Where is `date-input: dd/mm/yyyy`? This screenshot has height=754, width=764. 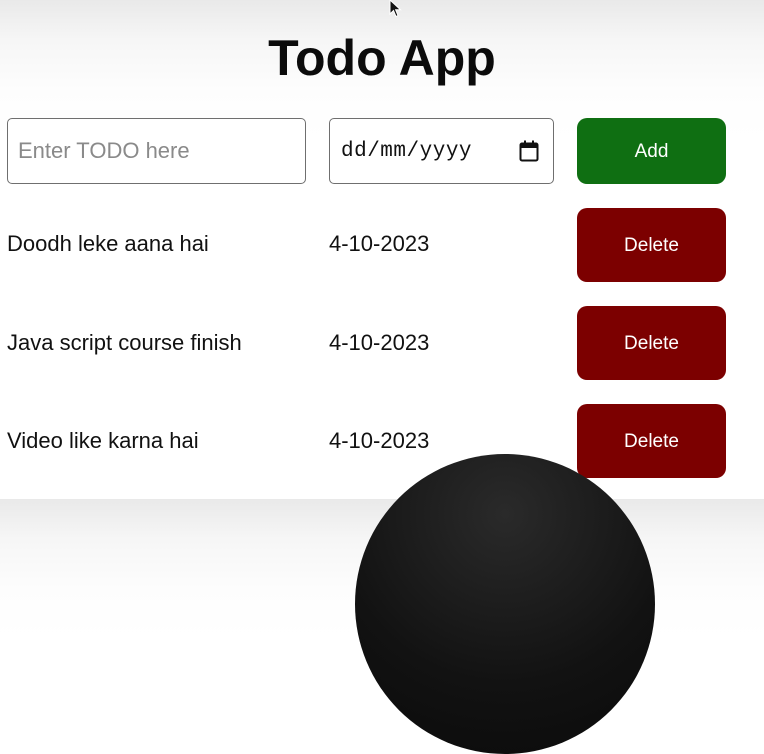
date-input: dd/mm/yyyy is located at coordinates (441, 151).